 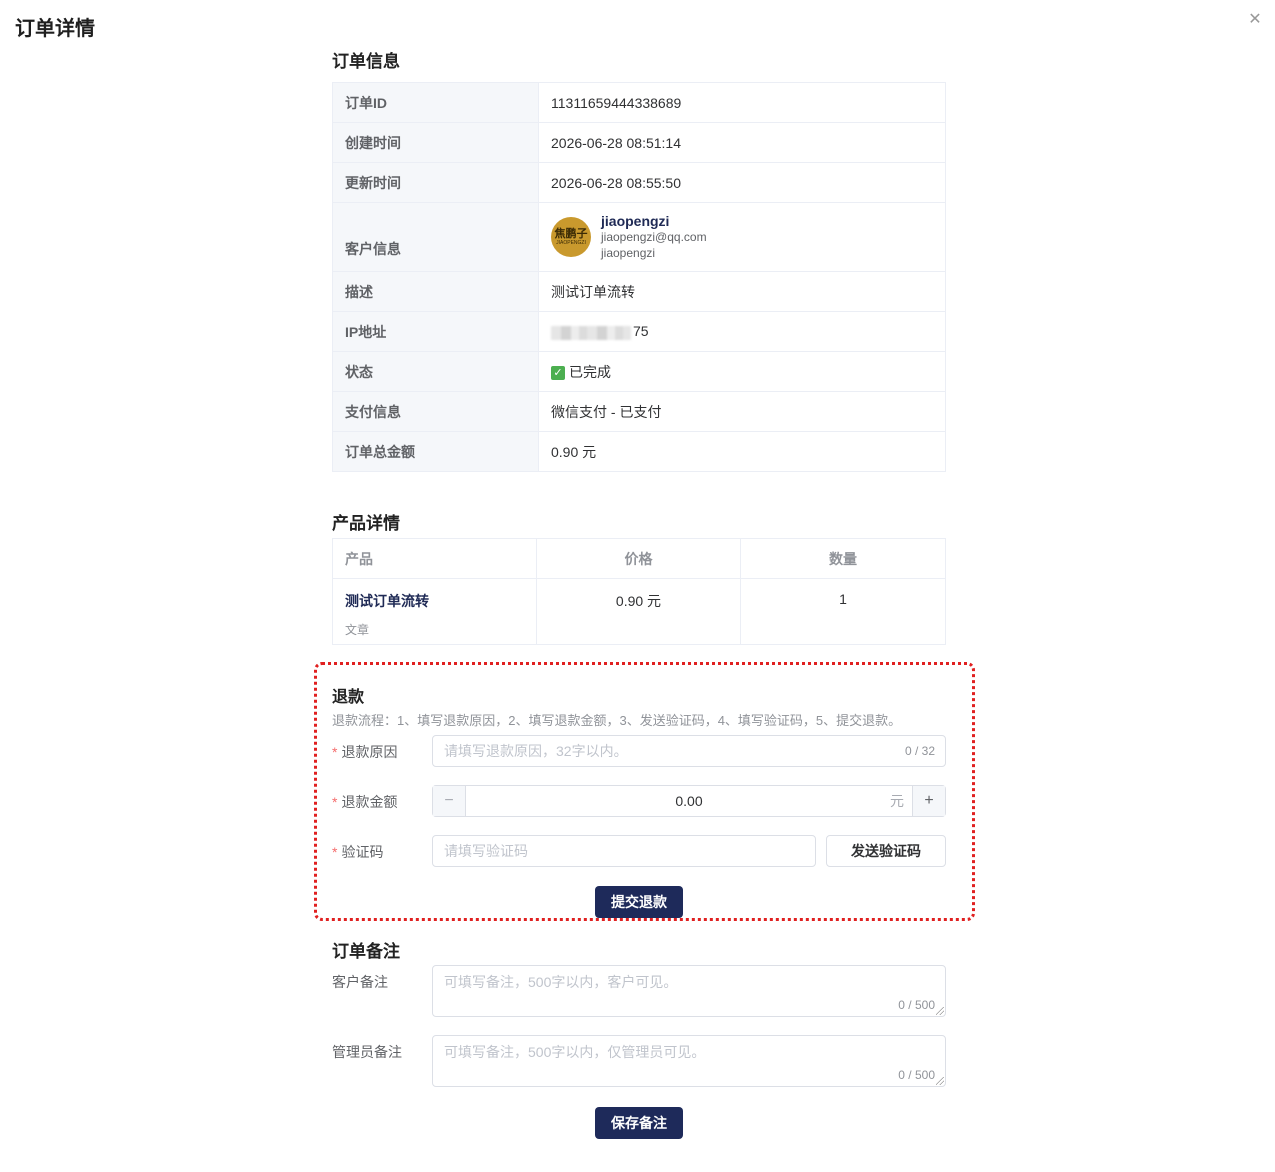 What do you see at coordinates (435, 291) in the screenshot?
I see `info-label: 描述` at bounding box center [435, 291].